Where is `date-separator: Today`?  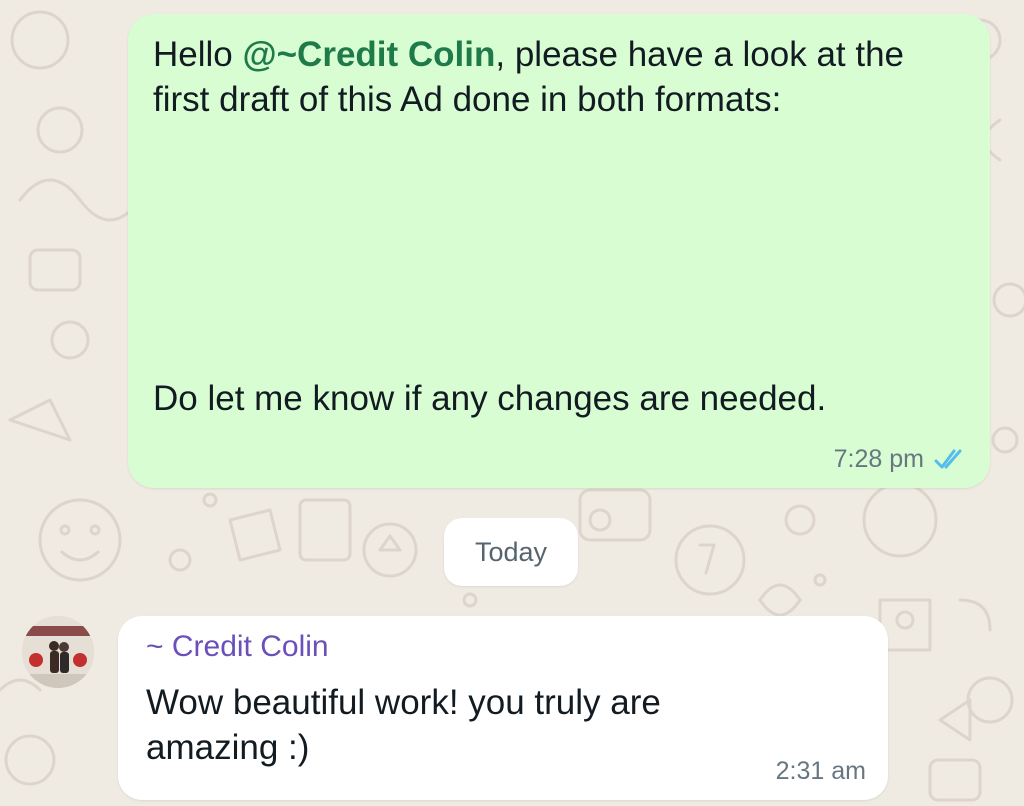 date-separator: Today is located at coordinates (511, 552).